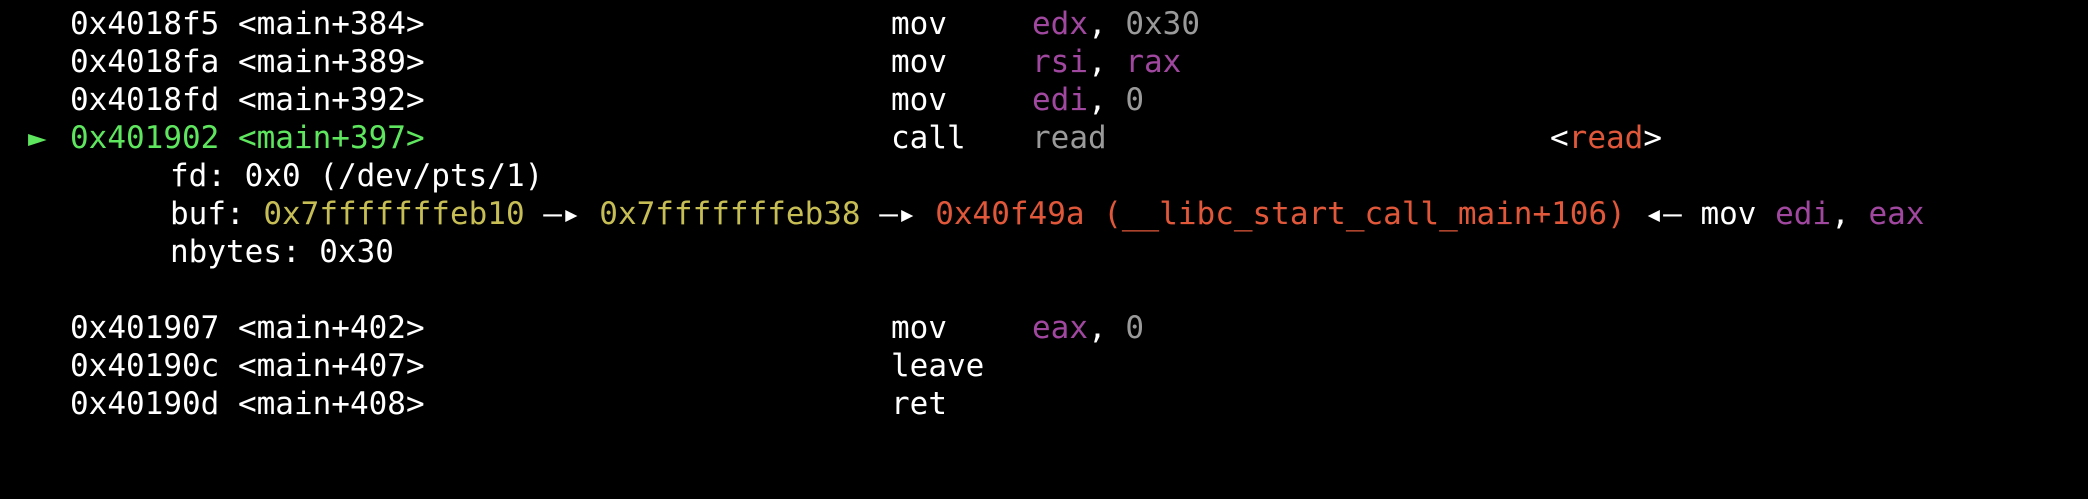 Image resolution: width=2088 pixels, height=499 pixels. What do you see at coordinates (1559, 138) in the screenshot?
I see `annotation-bracket-open: <` at bounding box center [1559, 138].